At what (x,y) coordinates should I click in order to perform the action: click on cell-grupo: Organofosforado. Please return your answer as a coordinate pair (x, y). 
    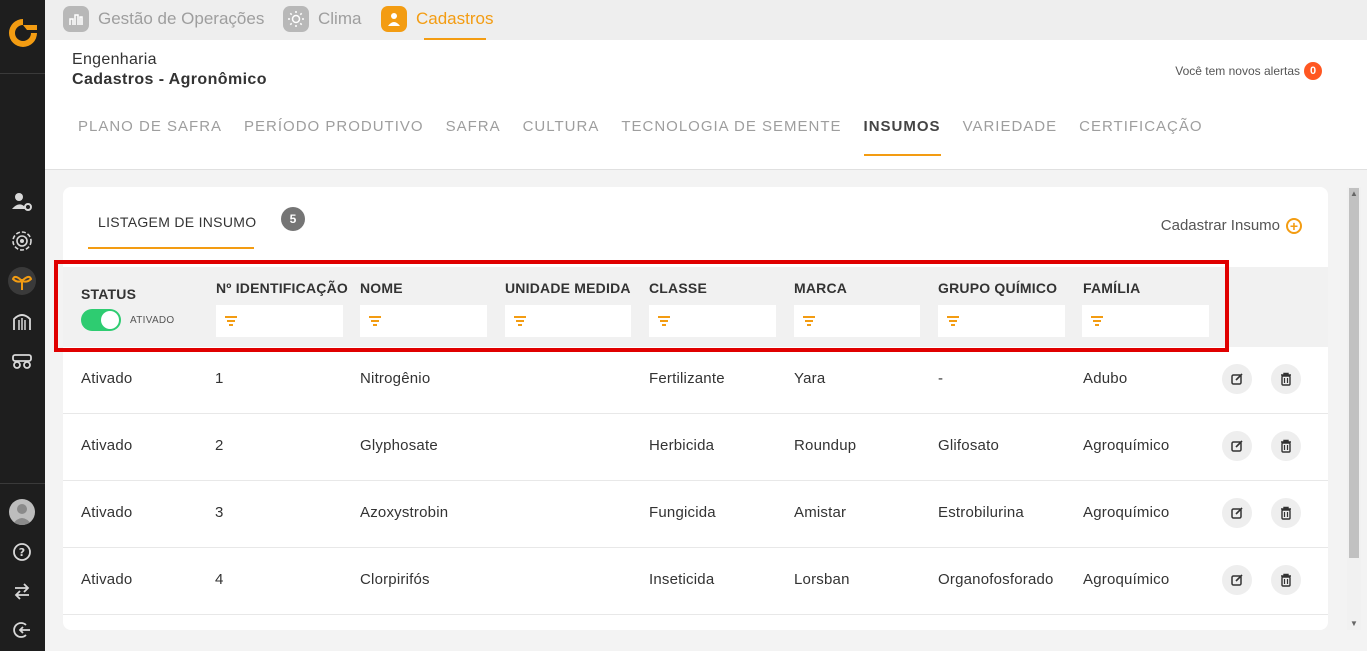
    Looking at the image, I should click on (996, 579).